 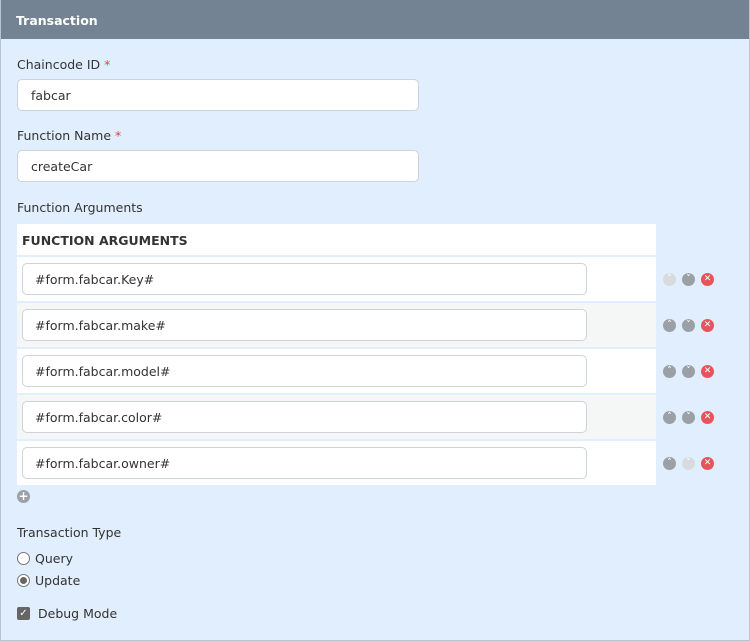 I want to click on panel-title: Transaction, so click(x=375, y=19).